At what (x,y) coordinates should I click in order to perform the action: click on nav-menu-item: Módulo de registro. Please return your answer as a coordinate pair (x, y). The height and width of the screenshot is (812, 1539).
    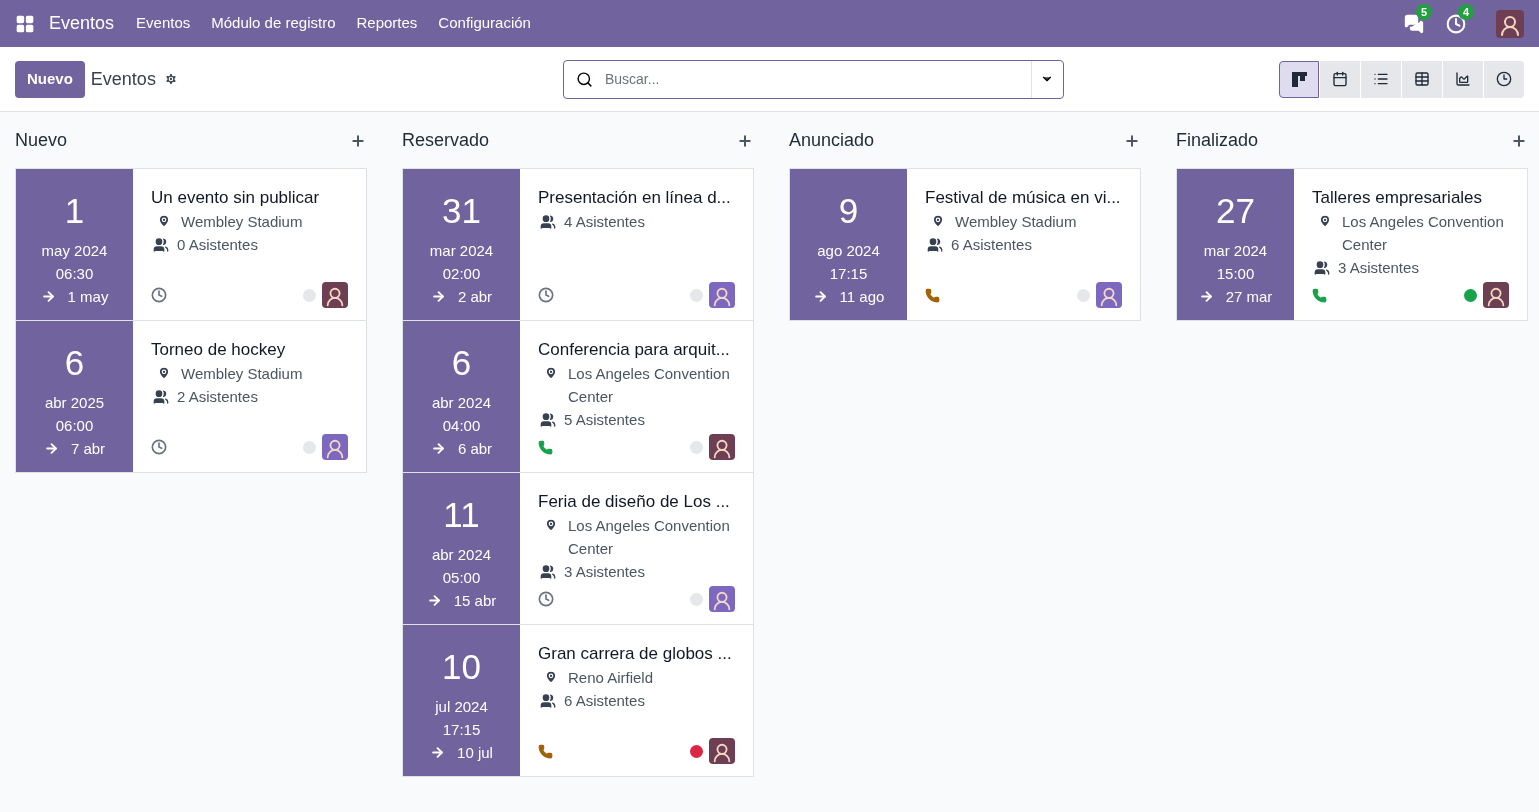
    Looking at the image, I should click on (273, 23).